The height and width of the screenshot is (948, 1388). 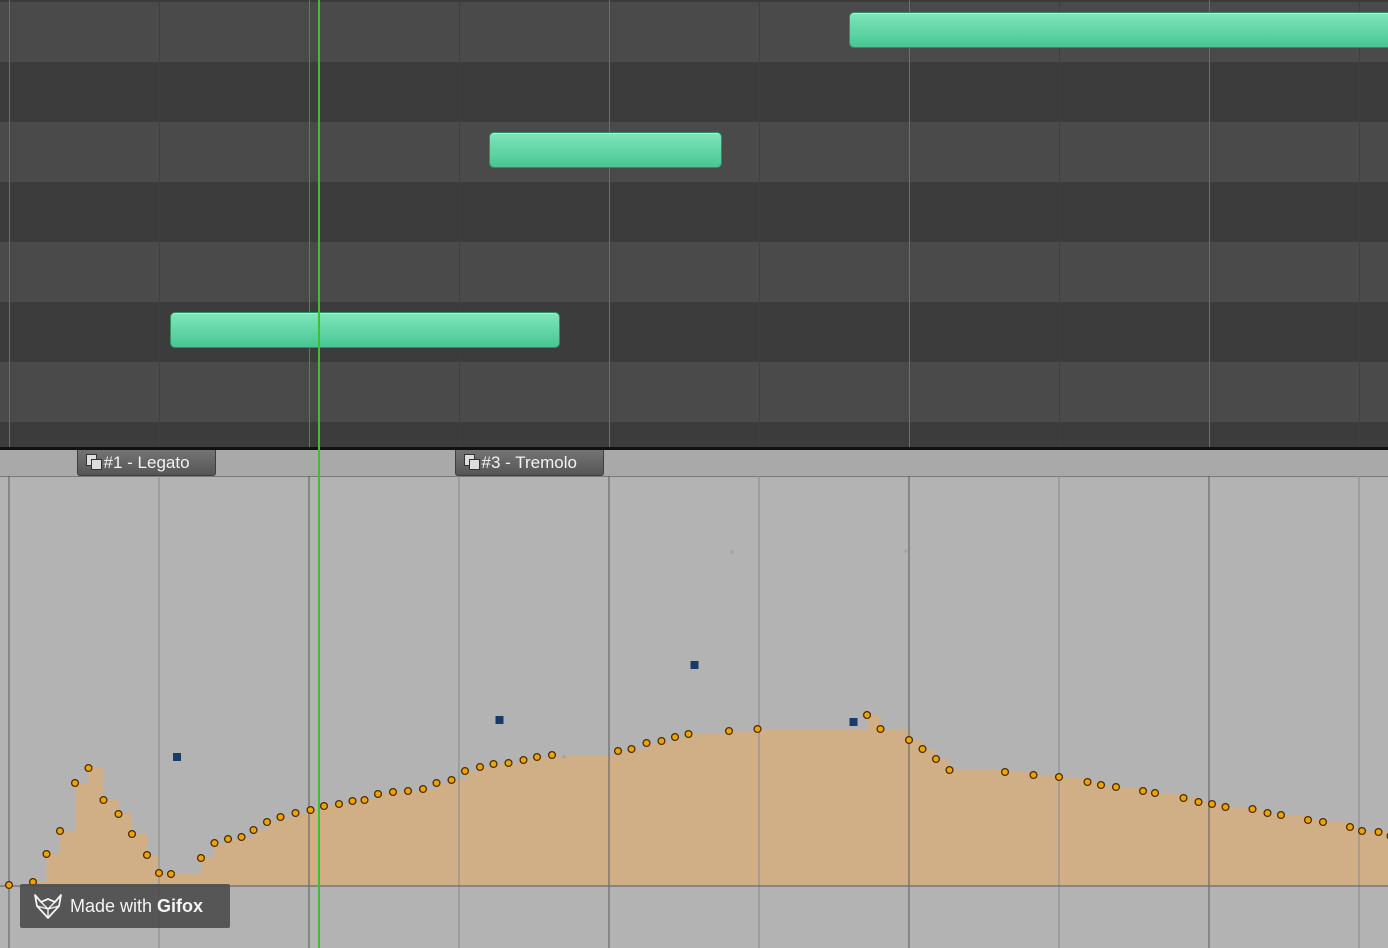 What do you see at coordinates (180, 906) in the screenshot?
I see `watermark-brand: Gifox` at bounding box center [180, 906].